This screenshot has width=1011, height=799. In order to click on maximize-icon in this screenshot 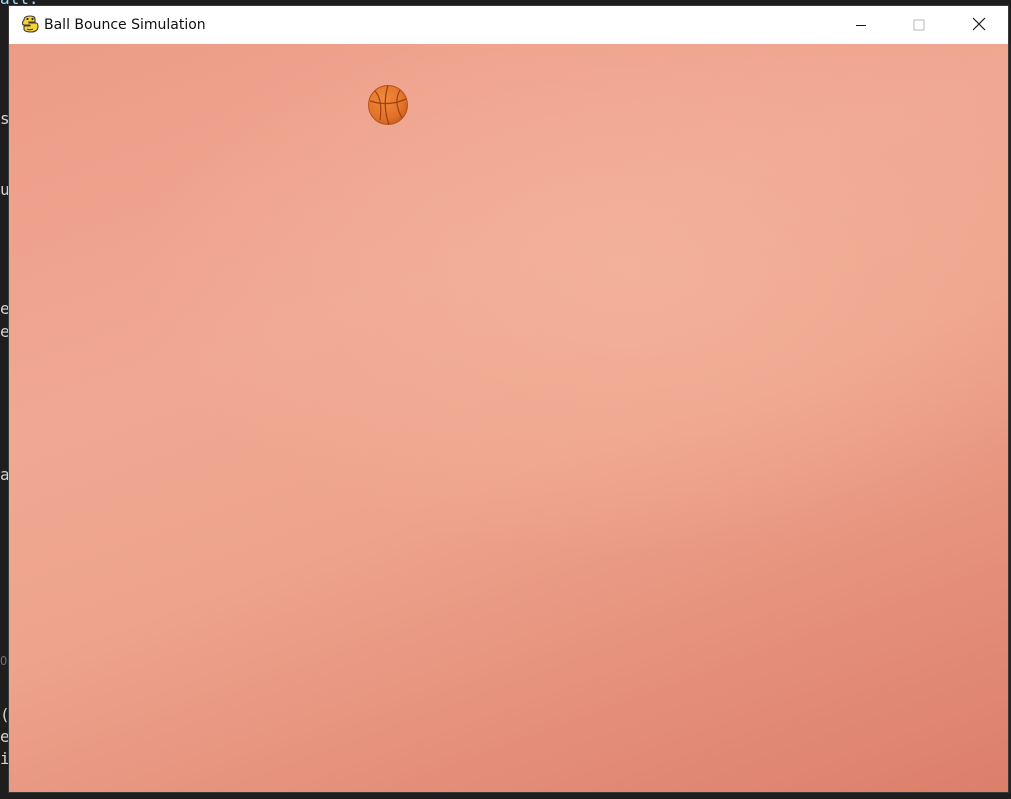, I will do `click(919, 25)`.